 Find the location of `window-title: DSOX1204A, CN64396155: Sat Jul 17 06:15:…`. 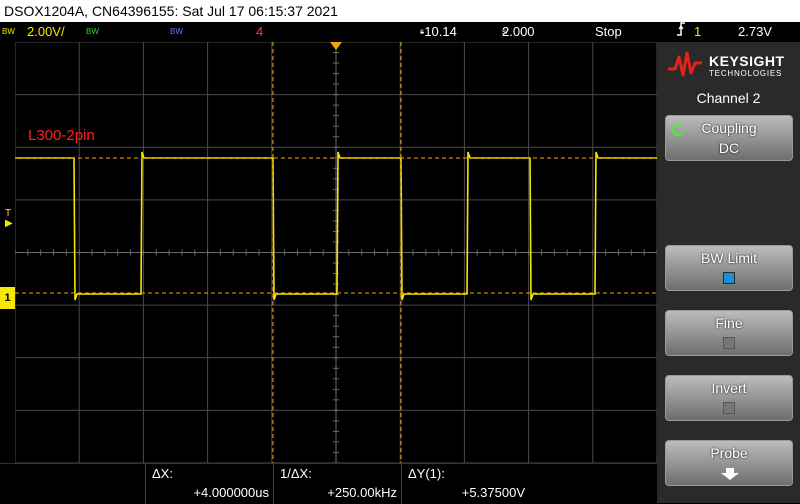

window-title: DSOX1204A, CN64396155: Sat Jul 17 06:15:… is located at coordinates (400, 11).